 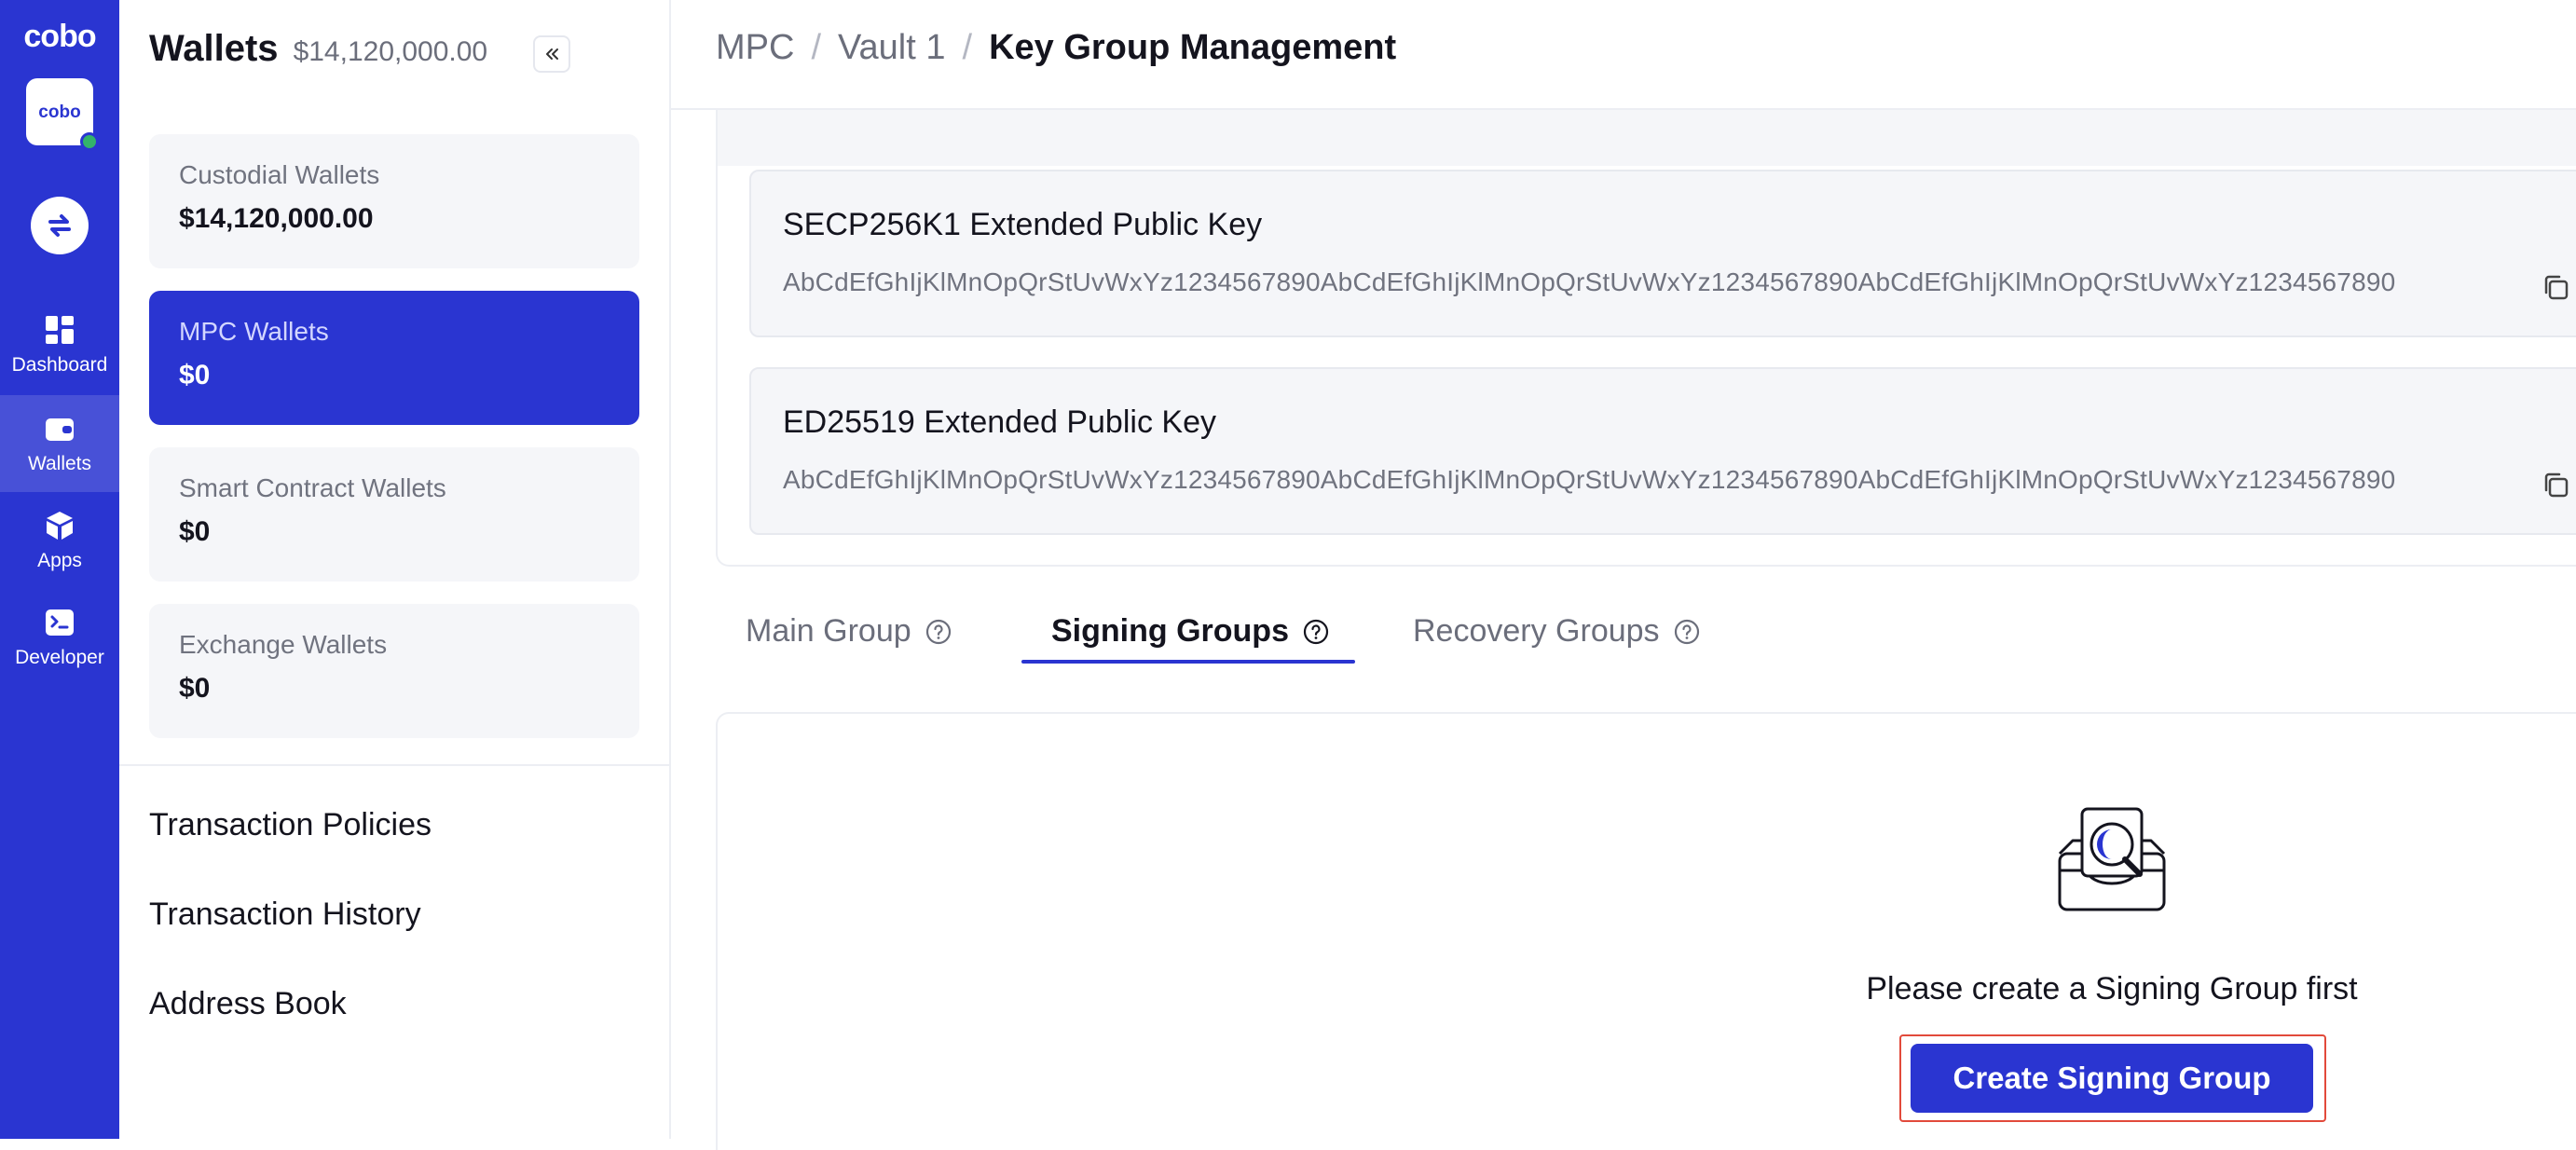 I want to click on sidebar-total-balance: $14,120,000.00, so click(x=390, y=51).